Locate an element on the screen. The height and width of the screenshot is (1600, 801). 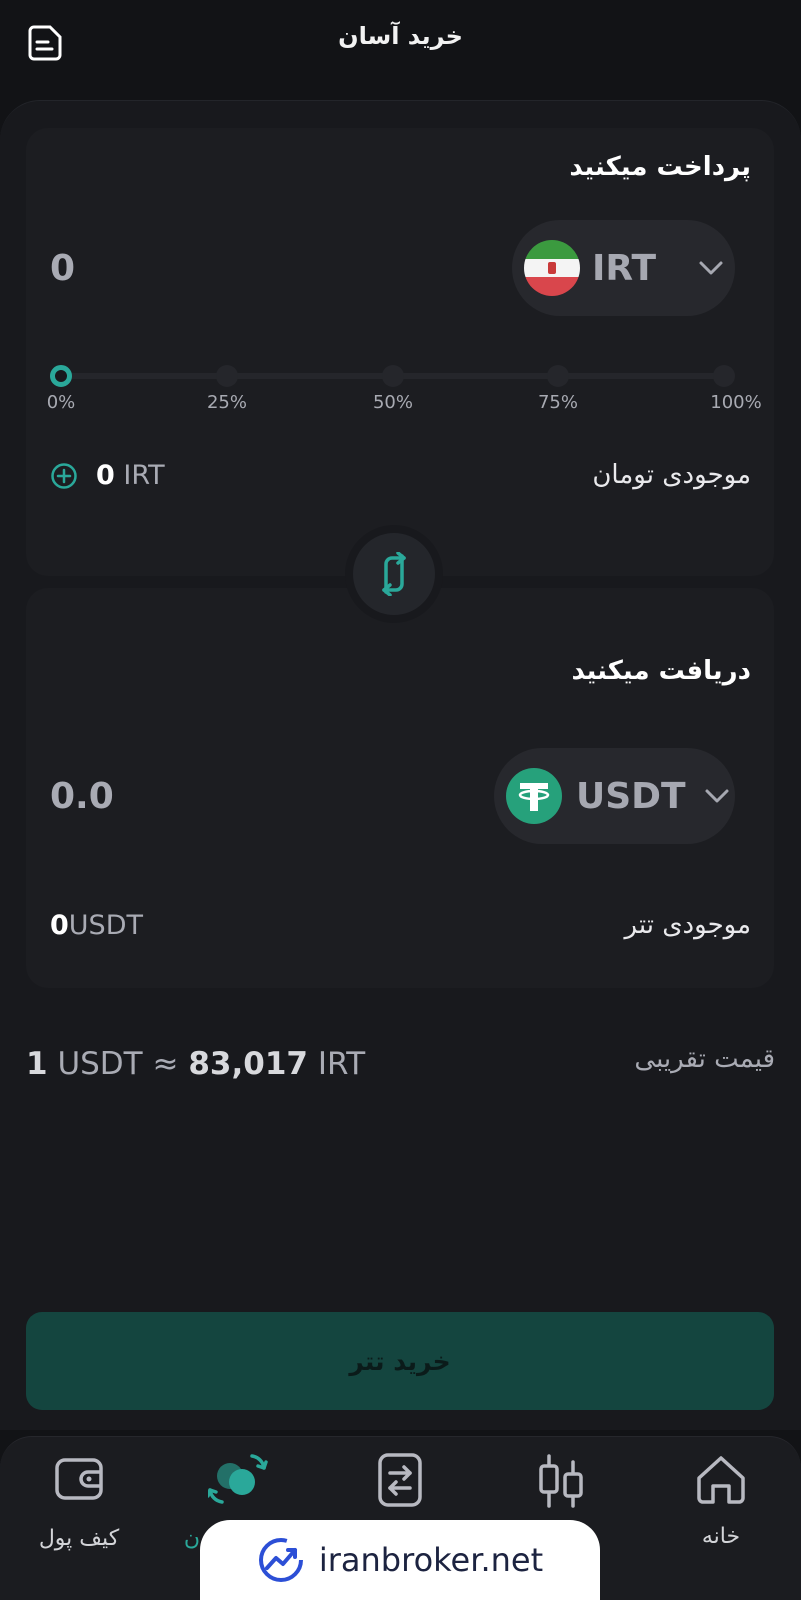
toman-balance-amount: 0 is located at coordinates (105, 475).